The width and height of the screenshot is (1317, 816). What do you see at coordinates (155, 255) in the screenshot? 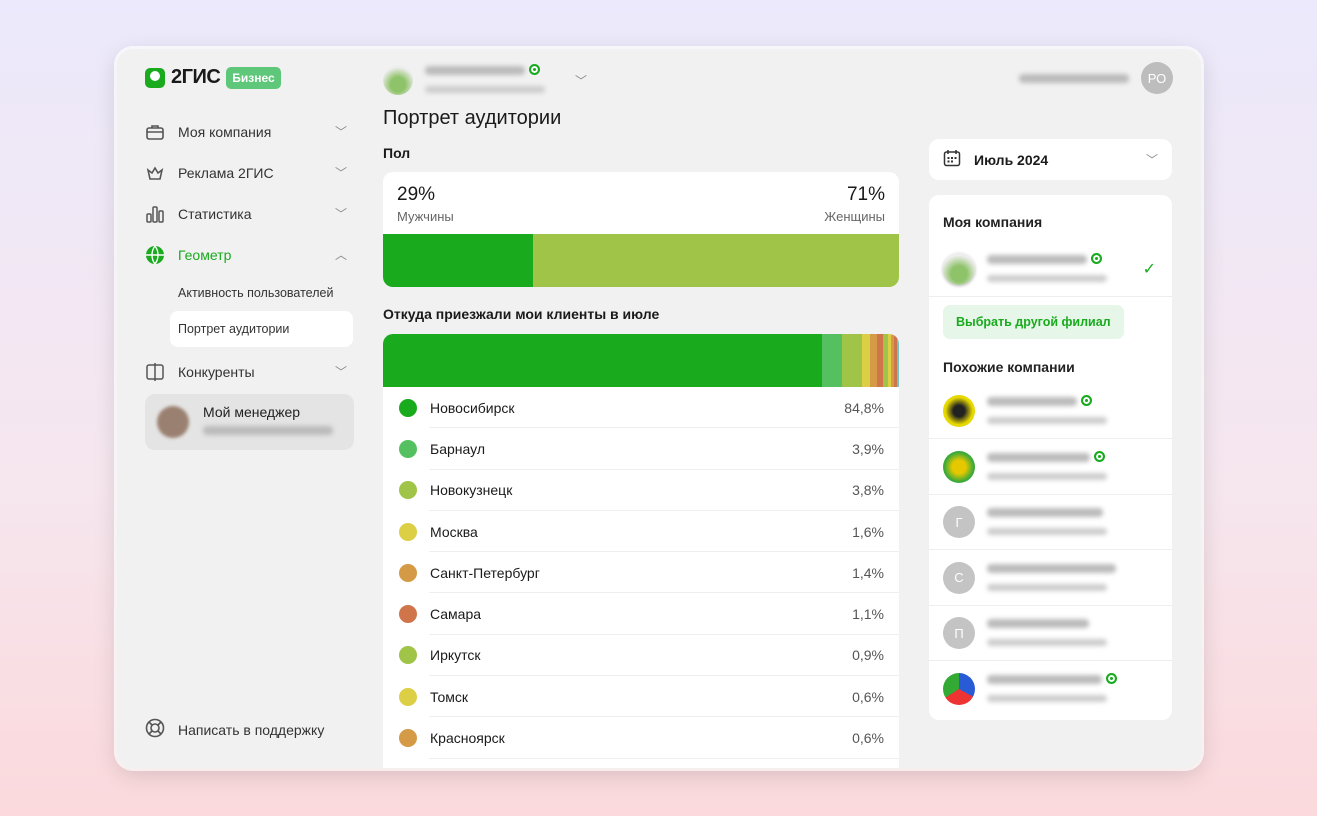
I see `globe-icon` at bounding box center [155, 255].